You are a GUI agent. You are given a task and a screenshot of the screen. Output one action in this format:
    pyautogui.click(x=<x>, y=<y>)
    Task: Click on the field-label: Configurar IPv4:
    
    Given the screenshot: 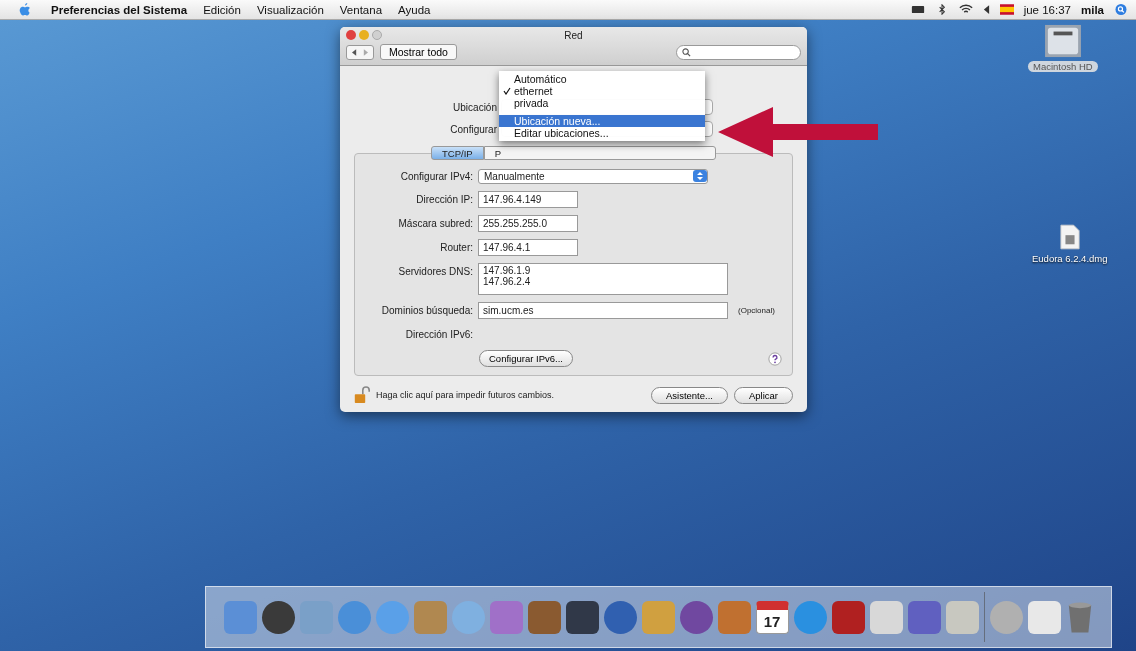 What is the action you would take?
    pyautogui.click(x=436, y=176)
    